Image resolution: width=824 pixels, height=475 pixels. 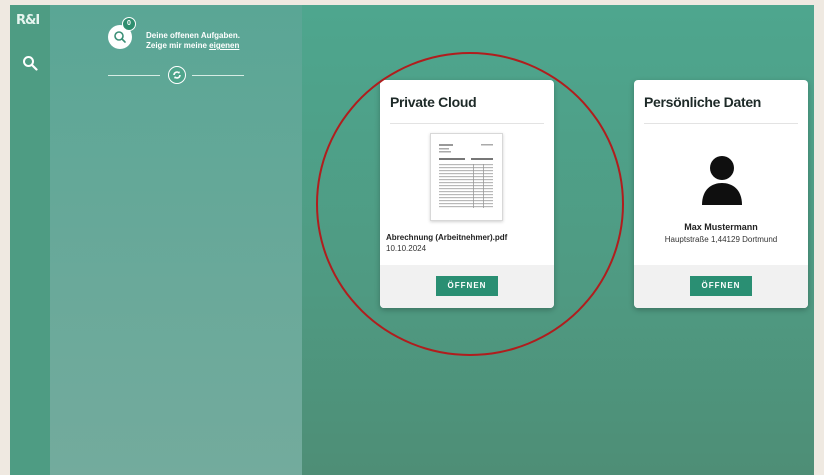 What do you see at coordinates (129, 24) in the screenshot?
I see `task-count-badge: 0` at bounding box center [129, 24].